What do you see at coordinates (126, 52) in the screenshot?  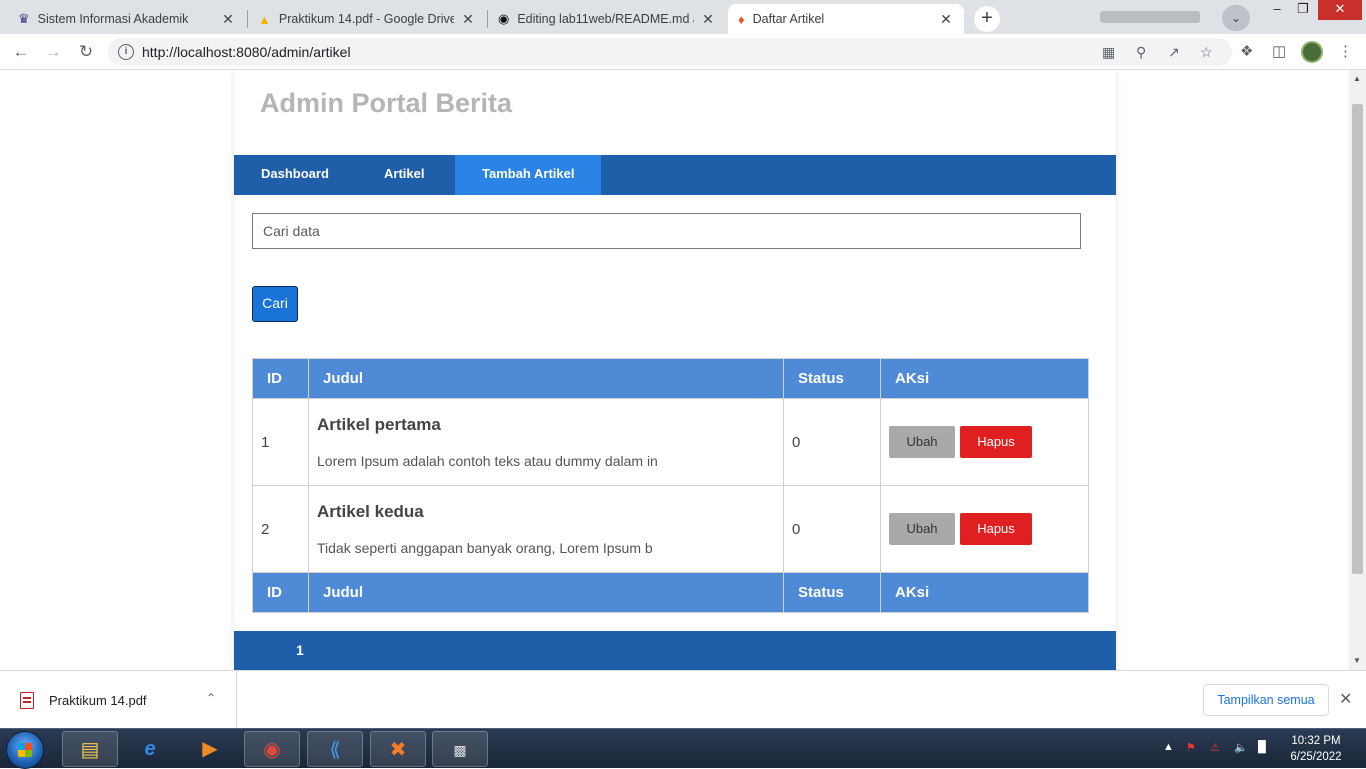 I see `site-info-icon: i` at bounding box center [126, 52].